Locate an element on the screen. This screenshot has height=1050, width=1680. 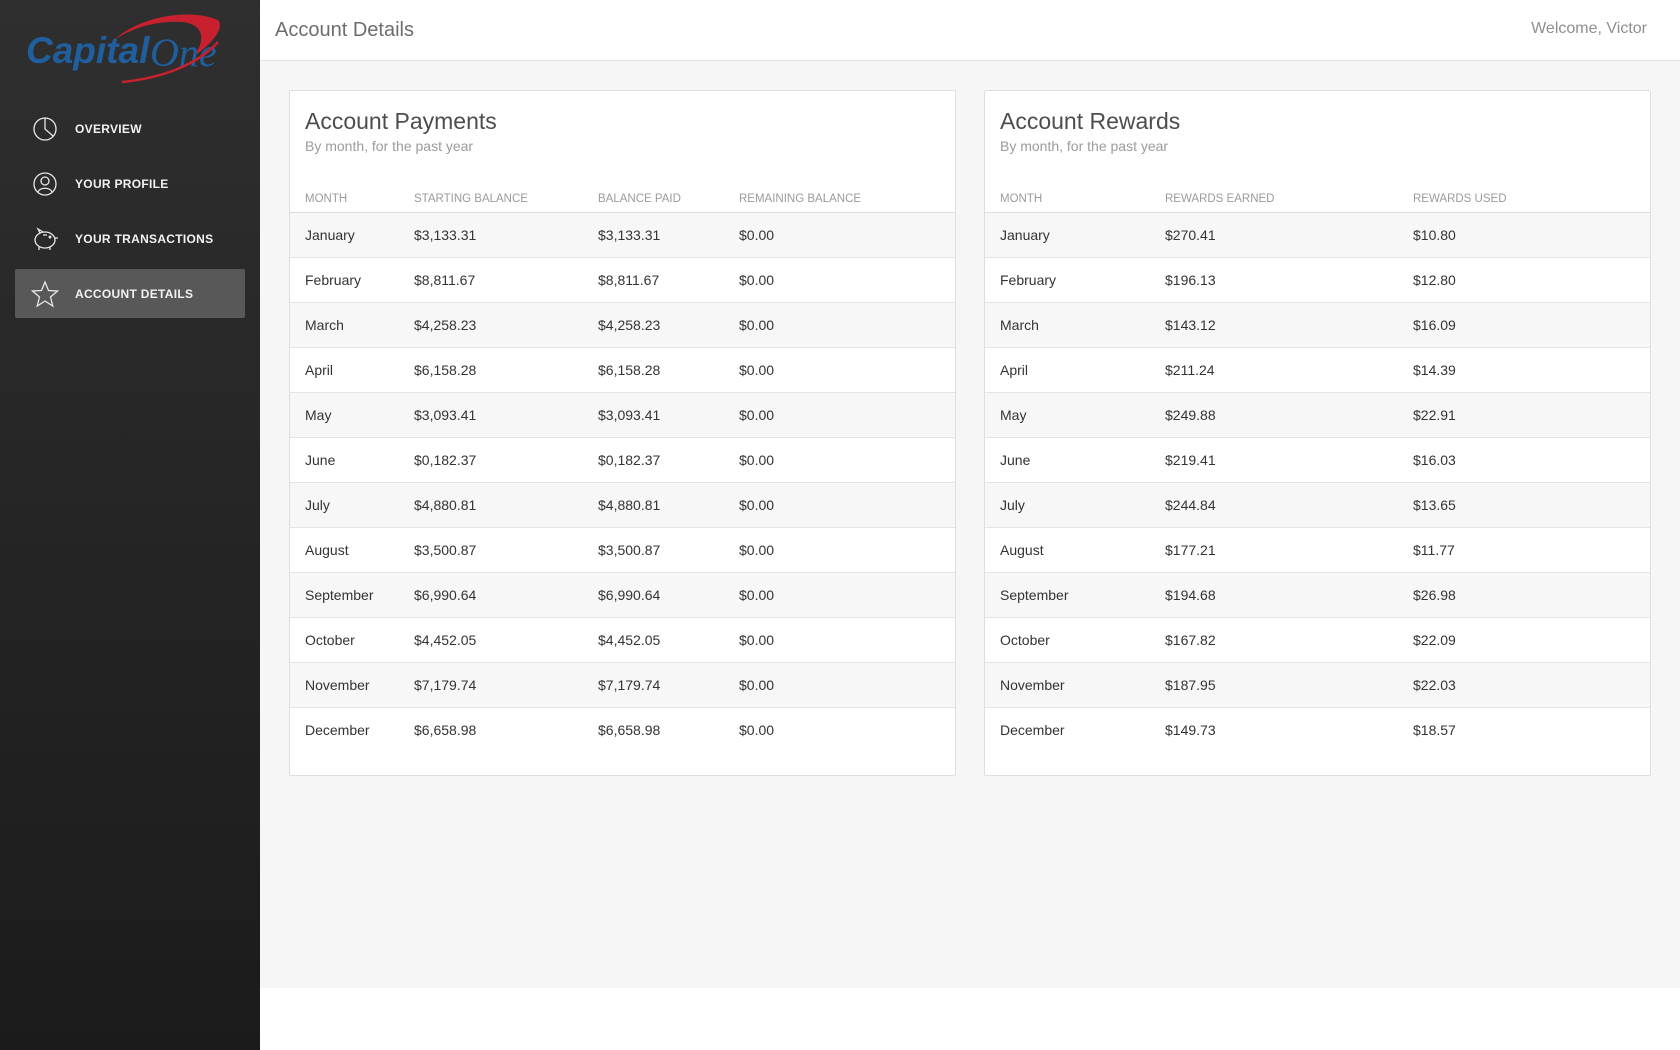
table-row: February $196.13 $12.80 is located at coordinates (1317, 280).